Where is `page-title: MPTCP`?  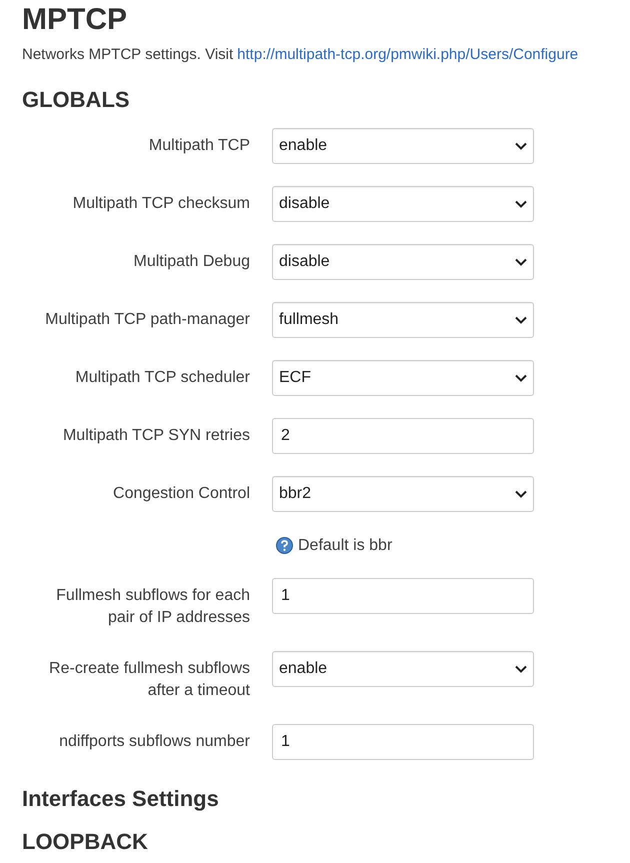 page-title: MPTCP is located at coordinates (75, 20).